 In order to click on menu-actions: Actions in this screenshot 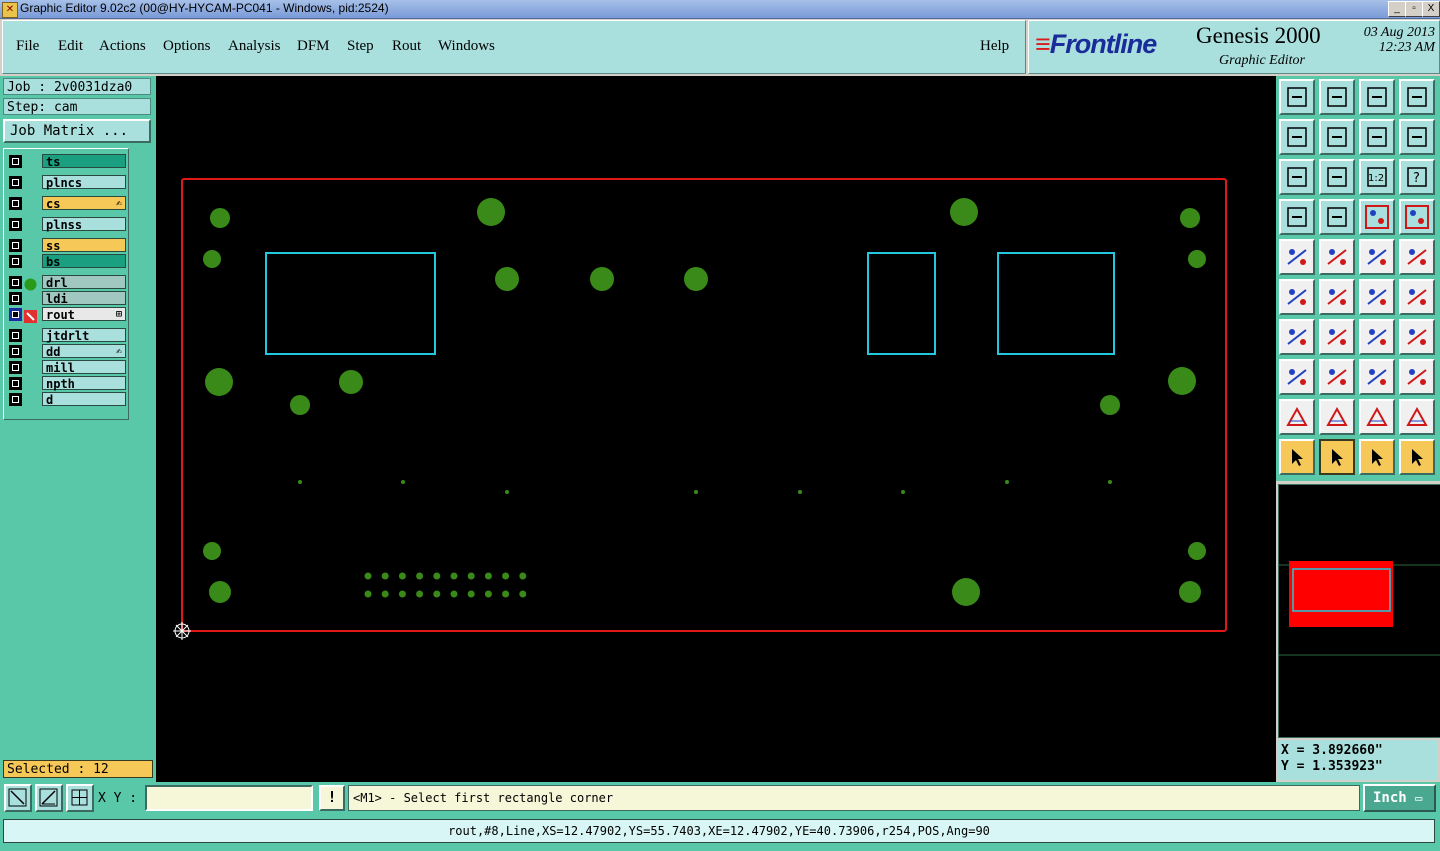, I will do `click(122, 46)`.